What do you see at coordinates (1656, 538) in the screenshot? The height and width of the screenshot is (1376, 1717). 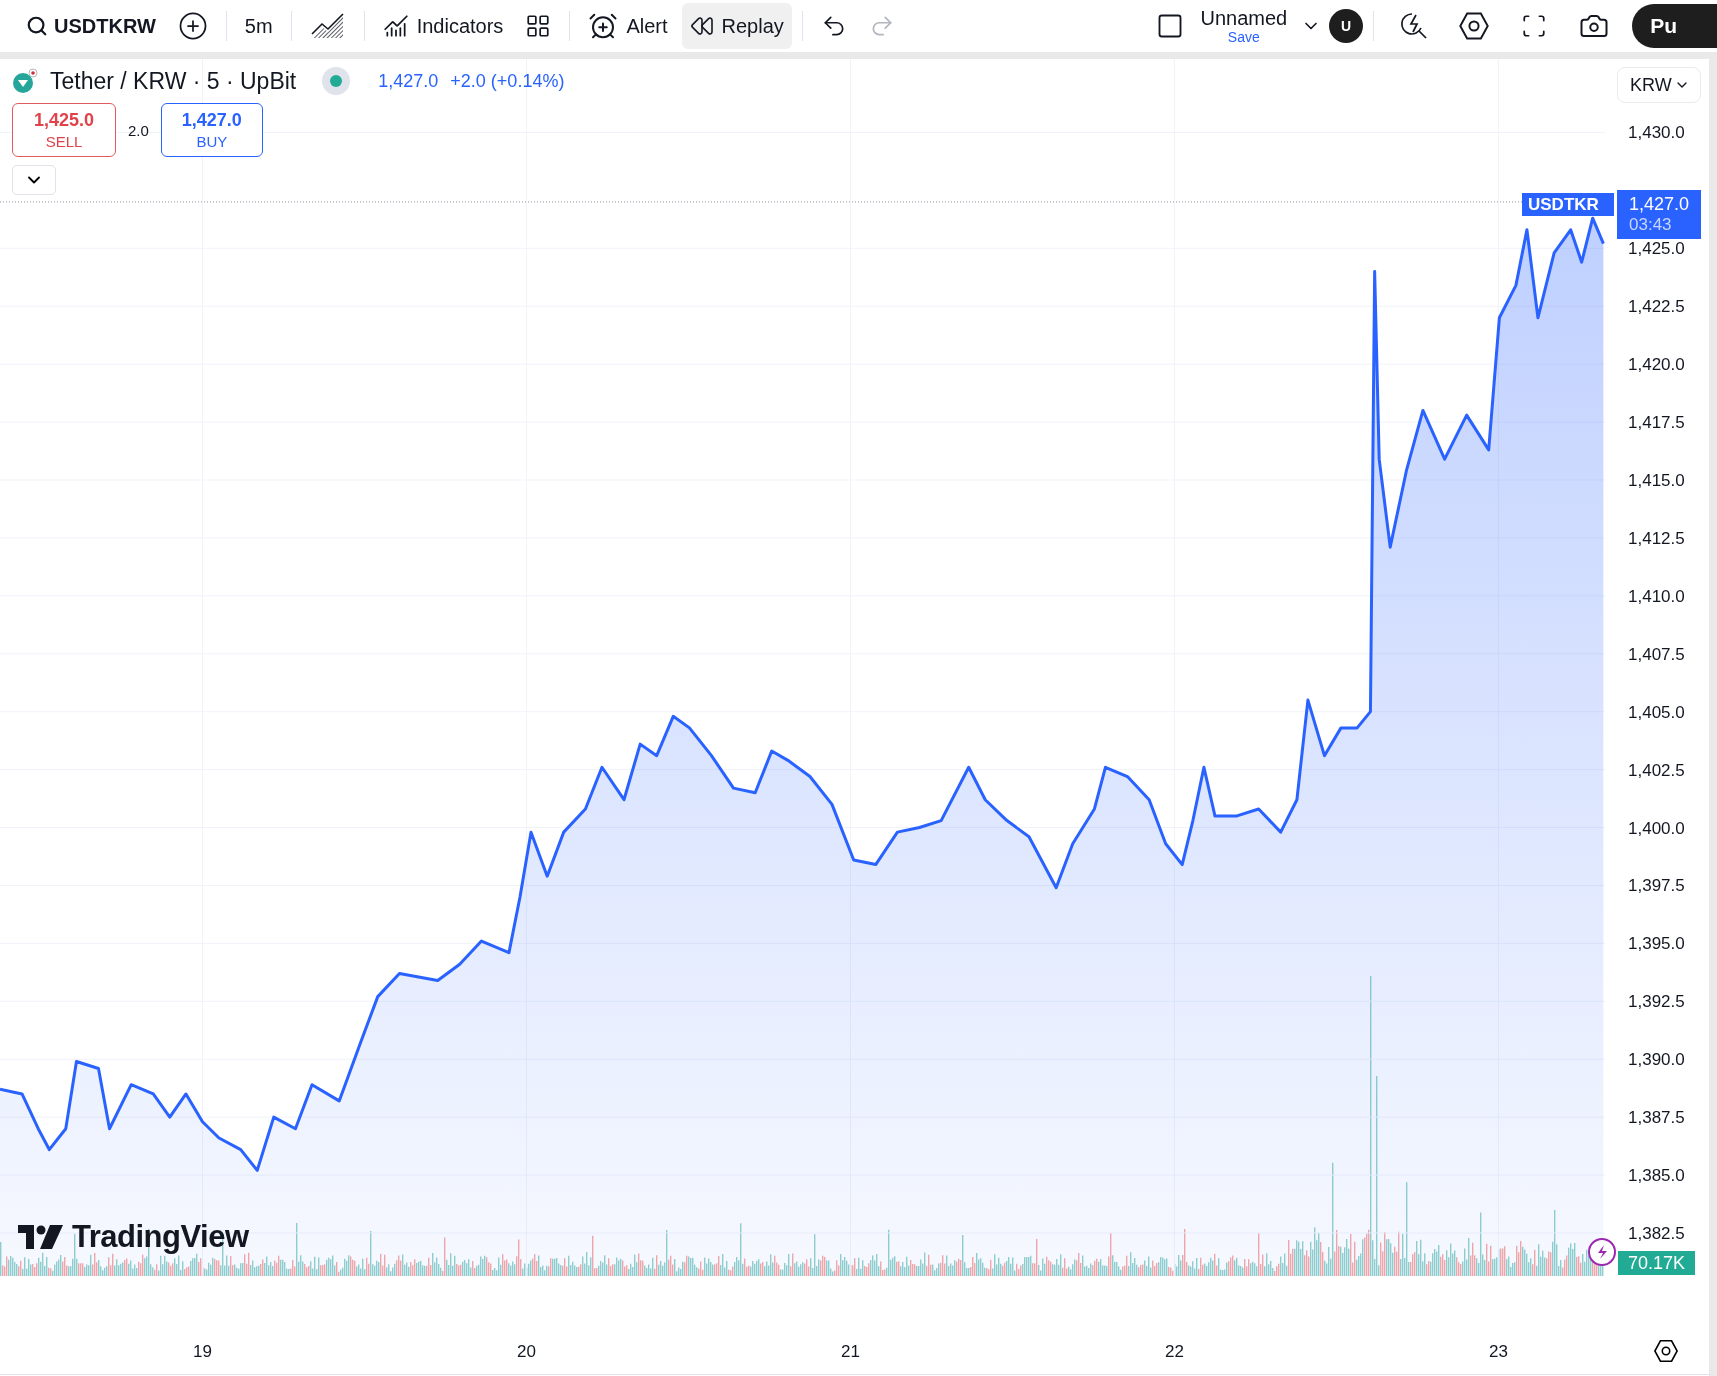 I see `price-tick-label: 1,412.5` at bounding box center [1656, 538].